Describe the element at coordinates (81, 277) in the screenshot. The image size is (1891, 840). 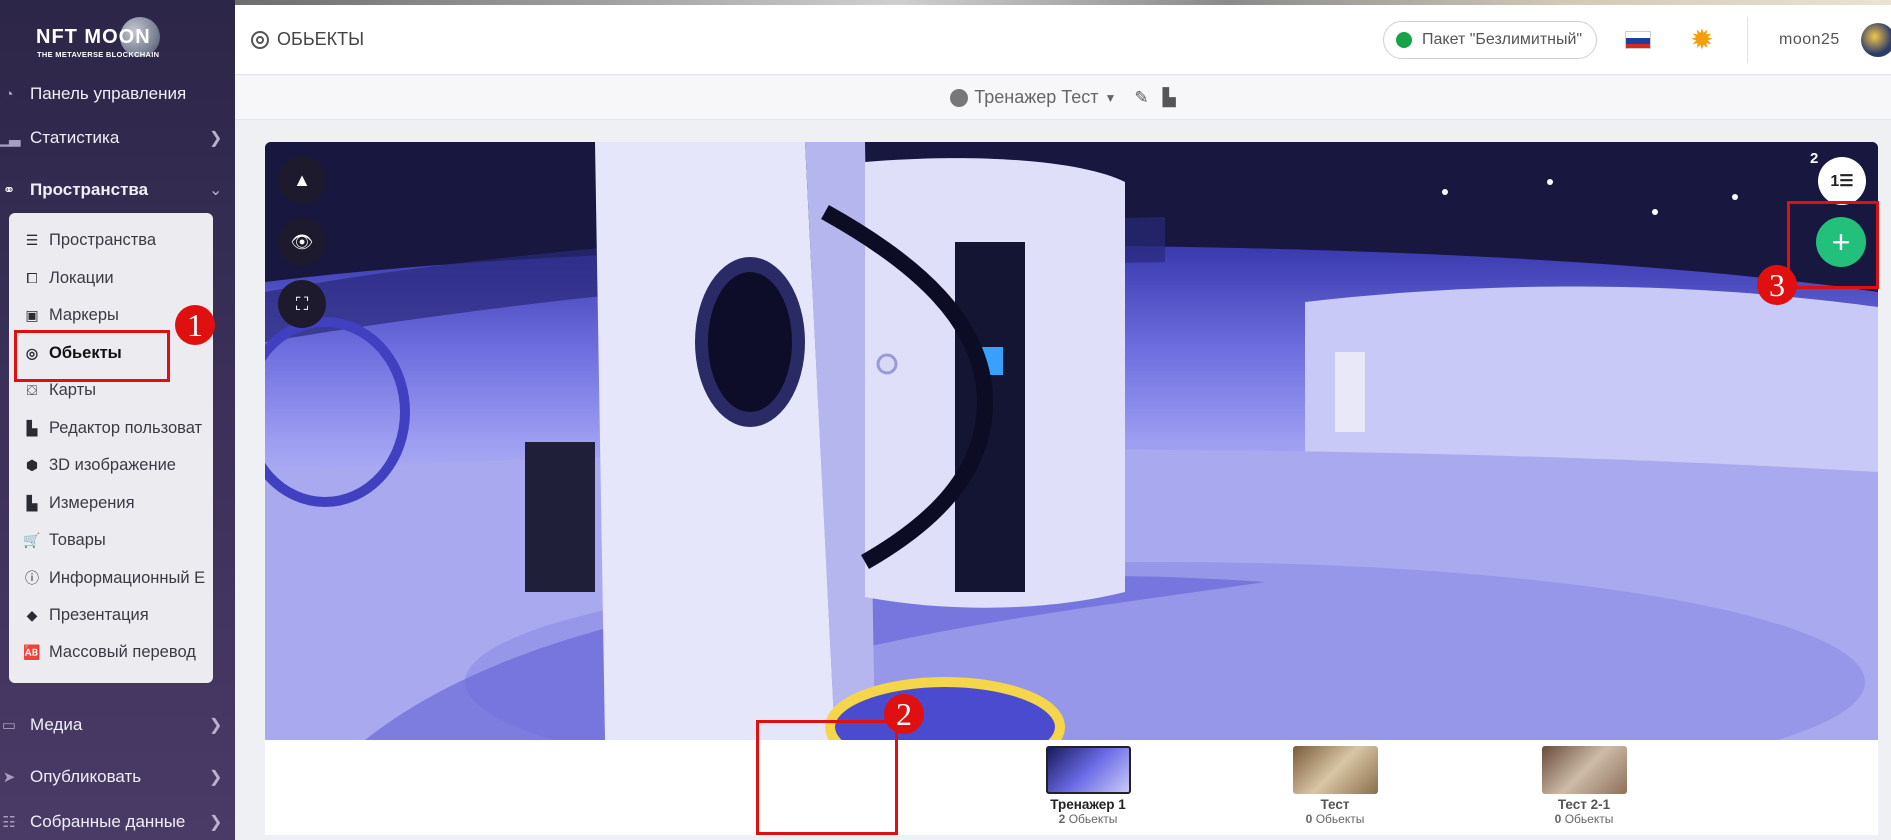
I see `submenu-item-label: Локации` at that location.